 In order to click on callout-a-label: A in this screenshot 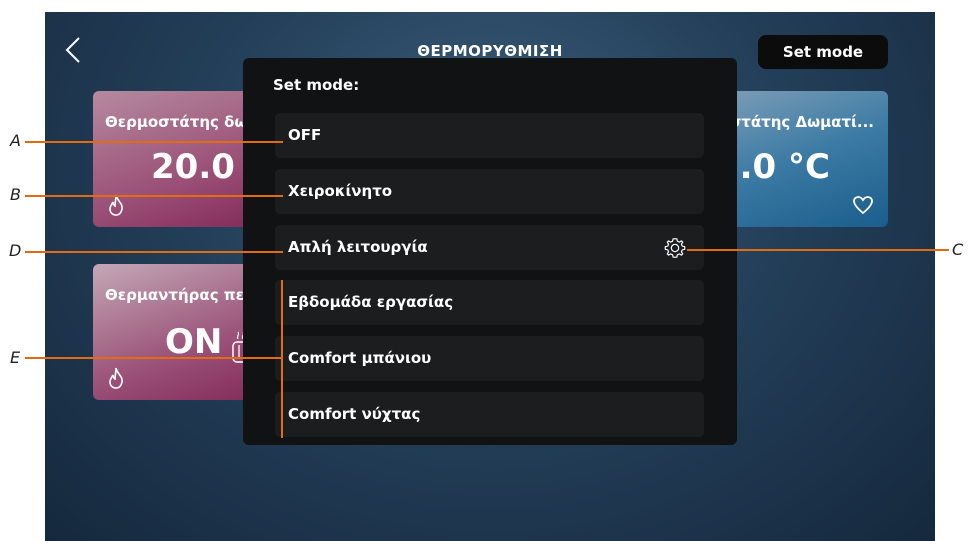, I will do `click(15, 140)`.